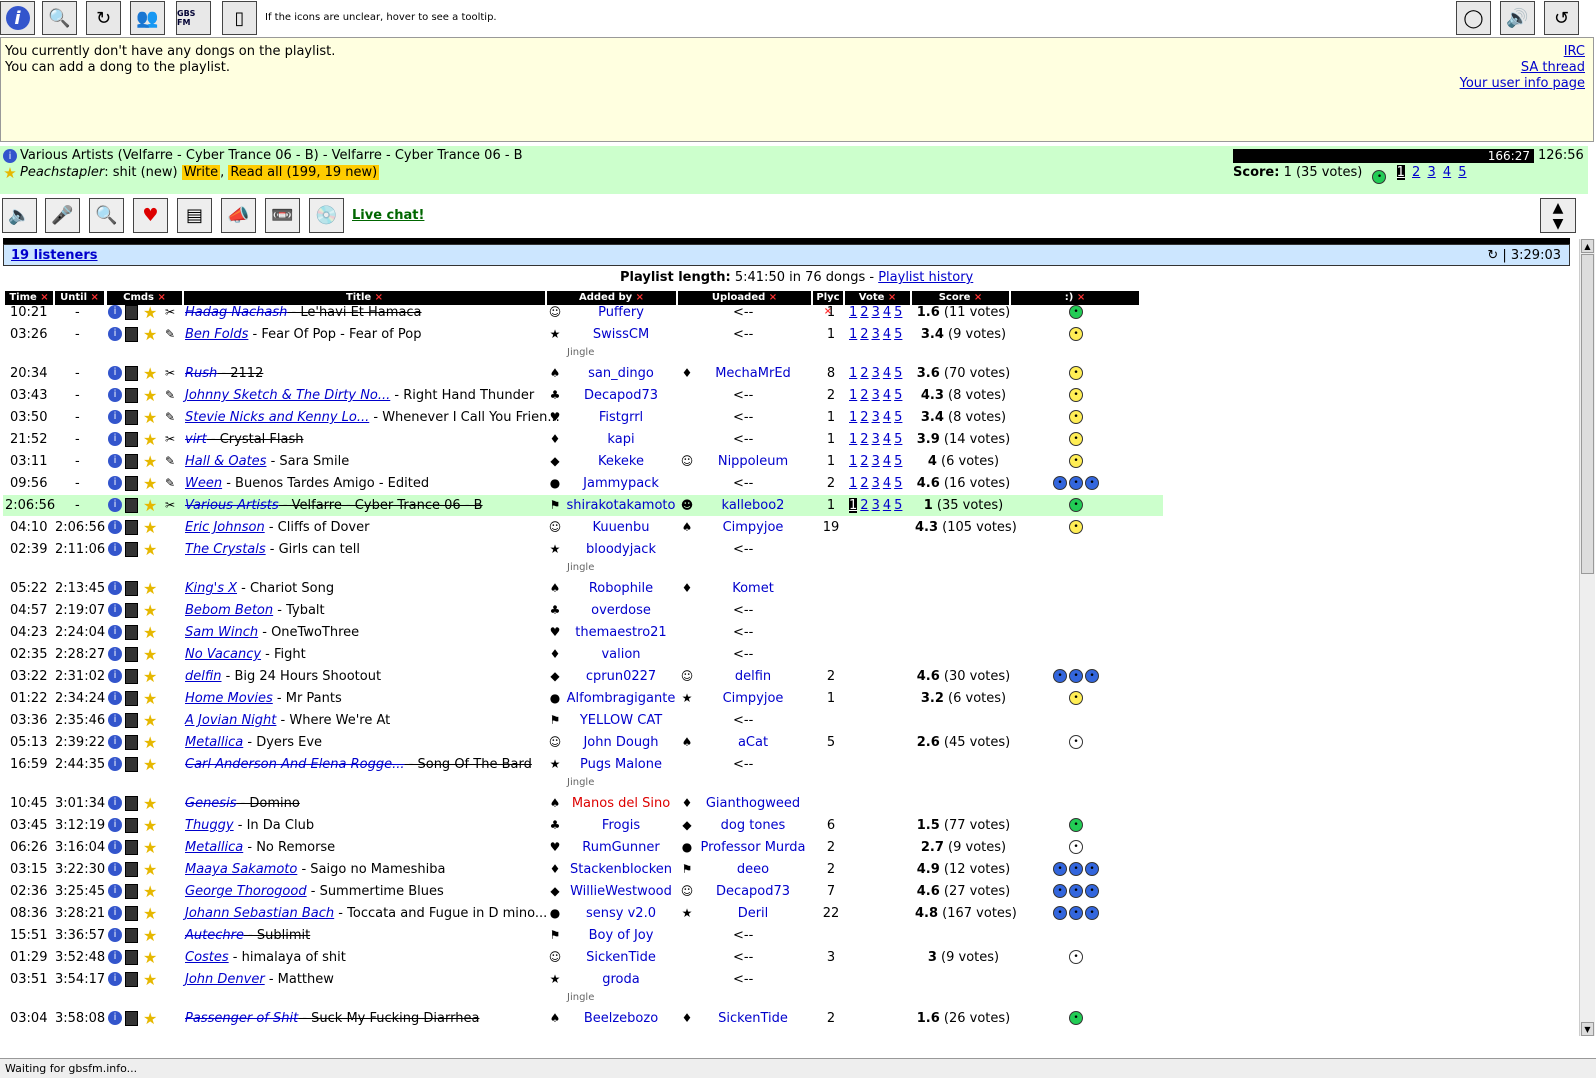 The image size is (1596, 1078). I want to click on artist-link: Various Artists, so click(232, 505).